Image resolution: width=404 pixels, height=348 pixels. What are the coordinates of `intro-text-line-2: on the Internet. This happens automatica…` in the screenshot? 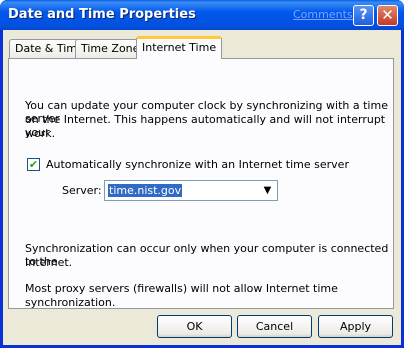 It's located at (205, 126).